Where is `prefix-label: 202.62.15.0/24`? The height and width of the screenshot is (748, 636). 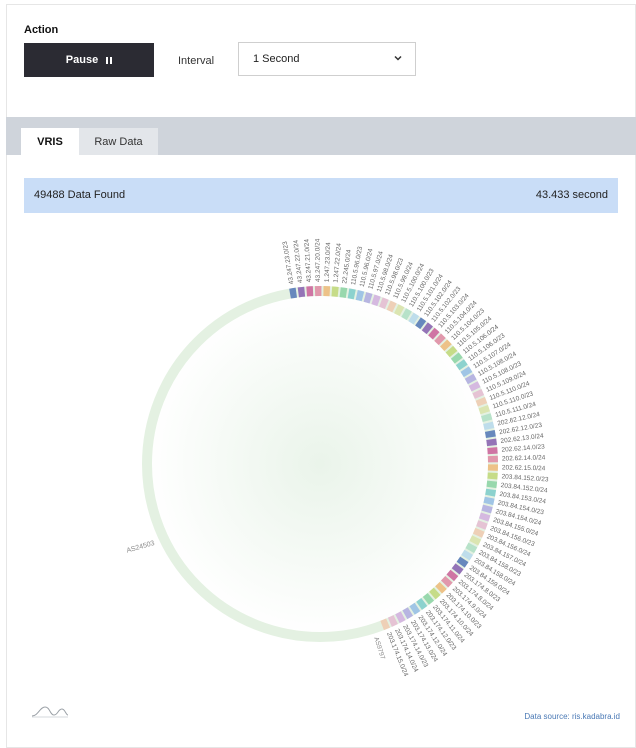
prefix-label: 202.62.15.0/24 is located at coordinates (524, 468).